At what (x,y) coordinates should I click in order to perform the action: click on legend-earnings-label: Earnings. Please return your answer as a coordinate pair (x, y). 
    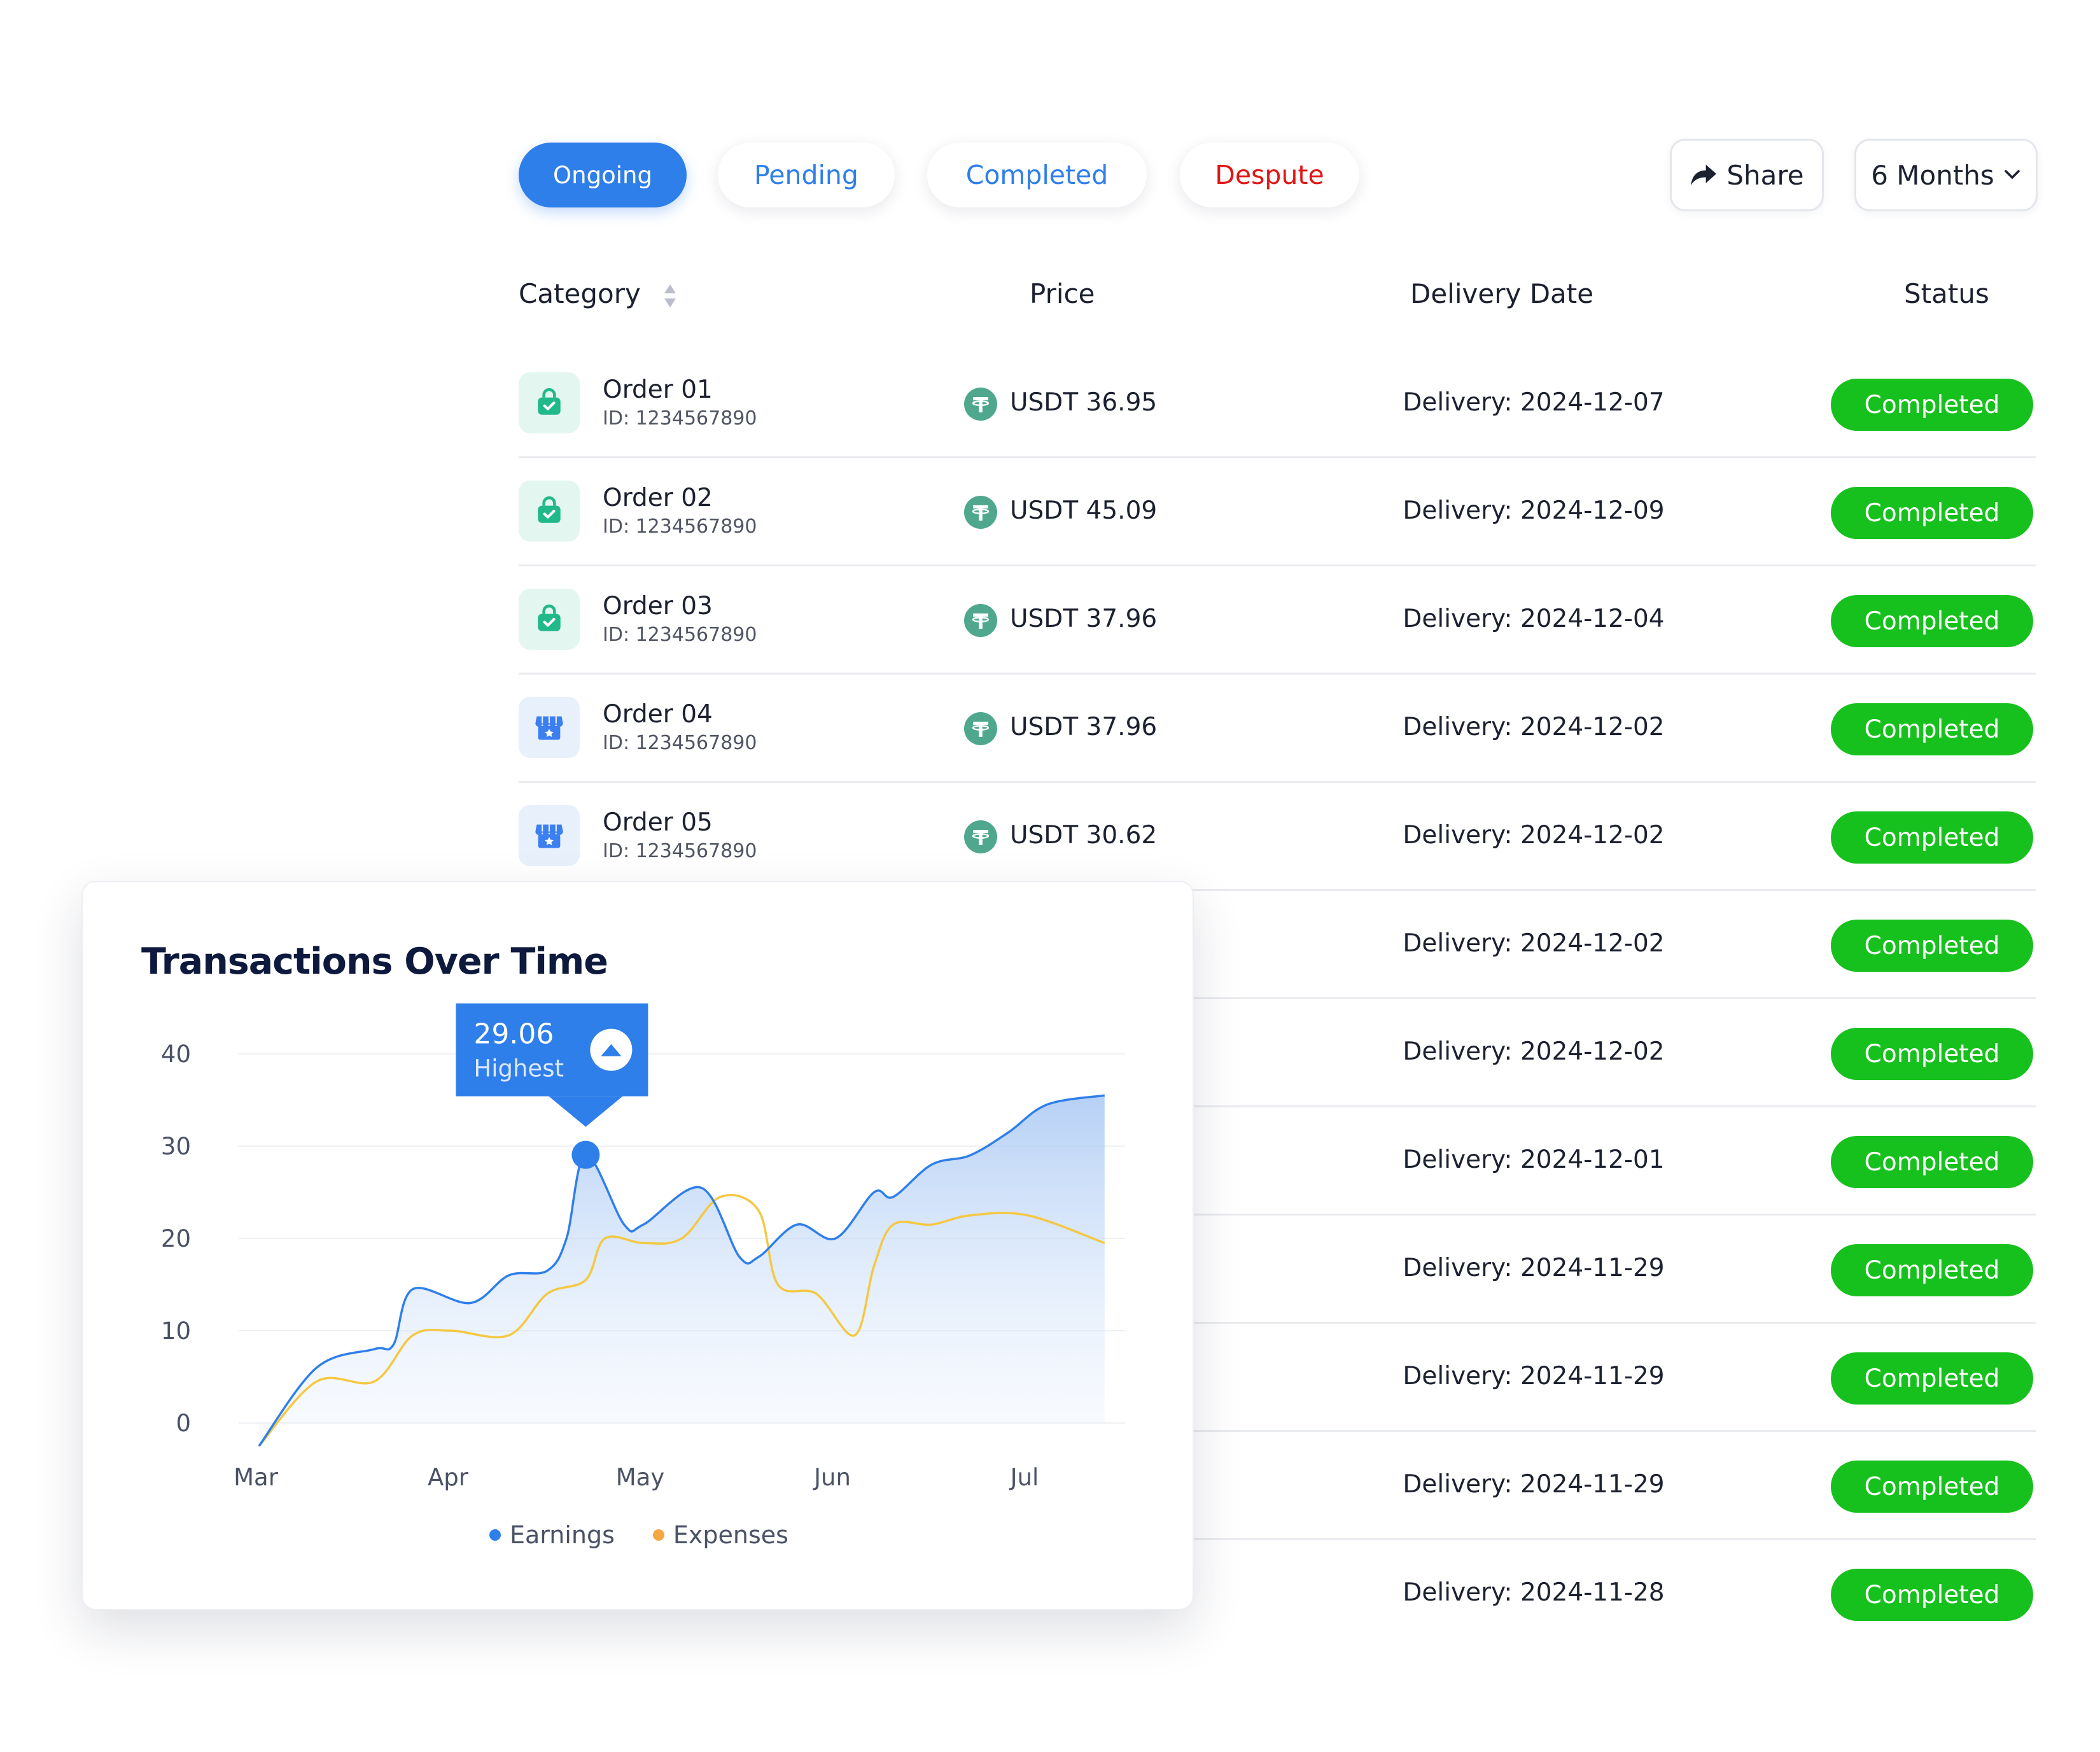
    Looking at the image, I should click on (562, 1535).